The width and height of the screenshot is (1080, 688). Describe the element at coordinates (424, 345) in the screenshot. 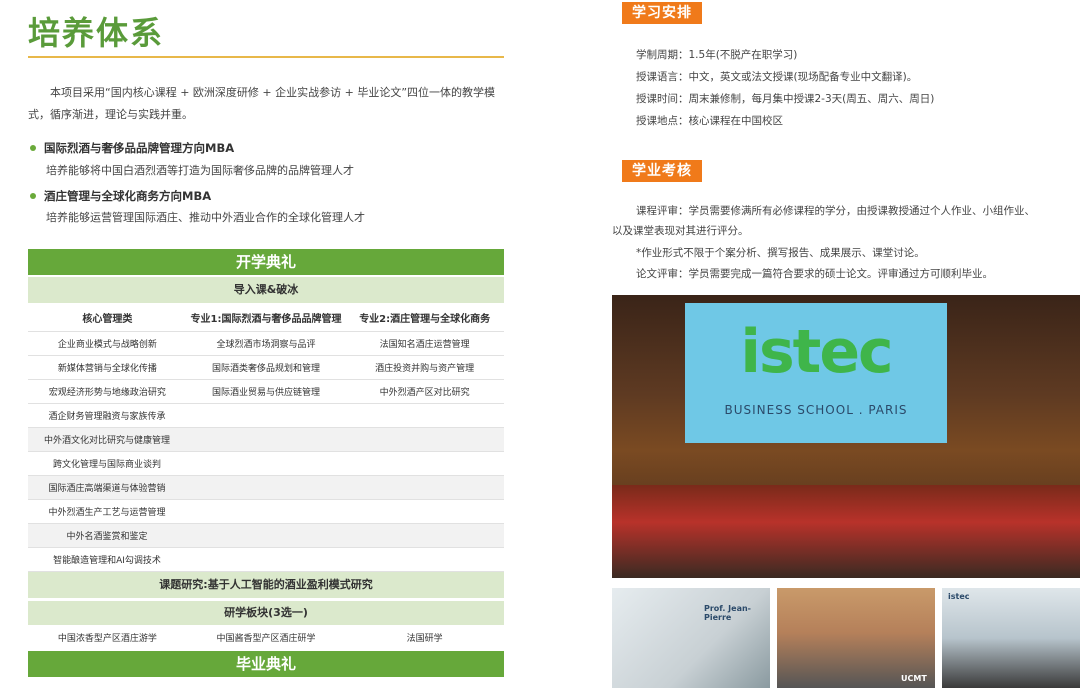

I see `table-cell: 法国知名酒庄运营管理` at that location.